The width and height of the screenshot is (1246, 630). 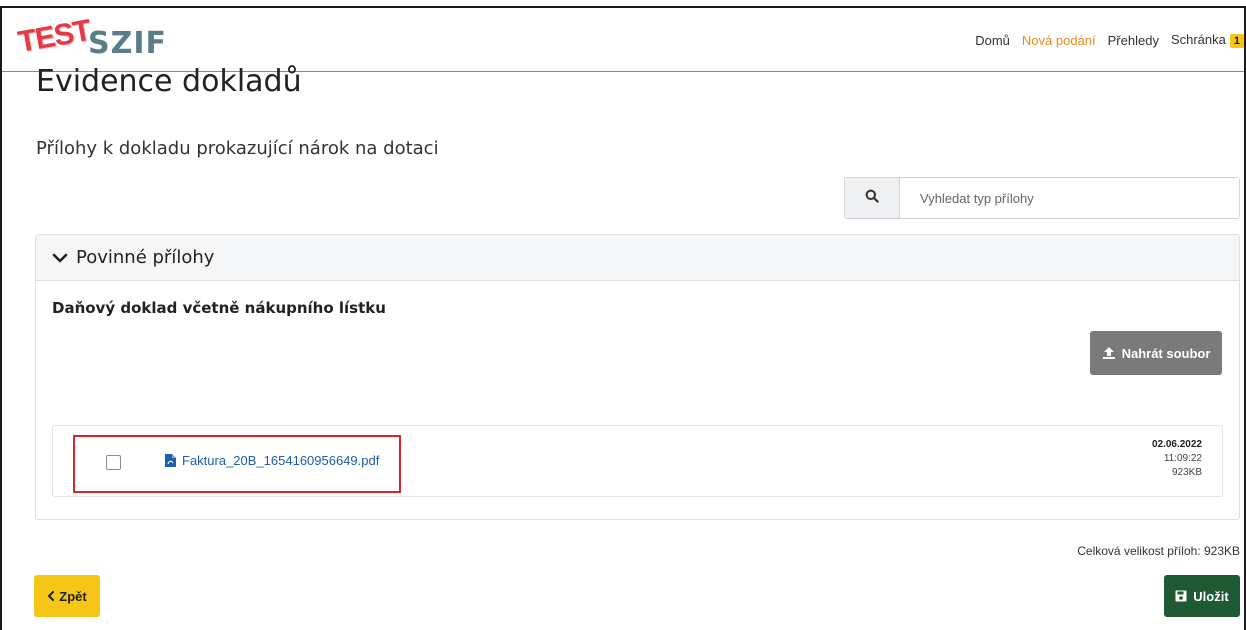 What do you see at coordinates (1133, 40) in the screenshot?
I see `nav-overviews: Přehledy` at bounding box center [1133, 40].